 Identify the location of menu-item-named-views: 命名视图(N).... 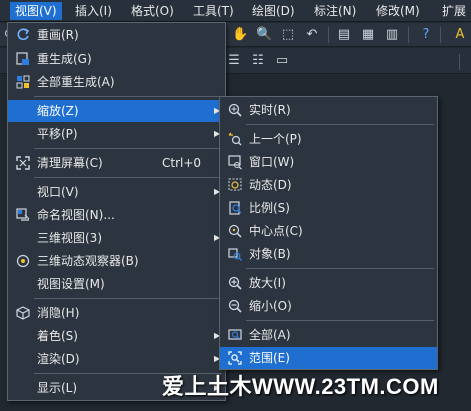
(116, 215).